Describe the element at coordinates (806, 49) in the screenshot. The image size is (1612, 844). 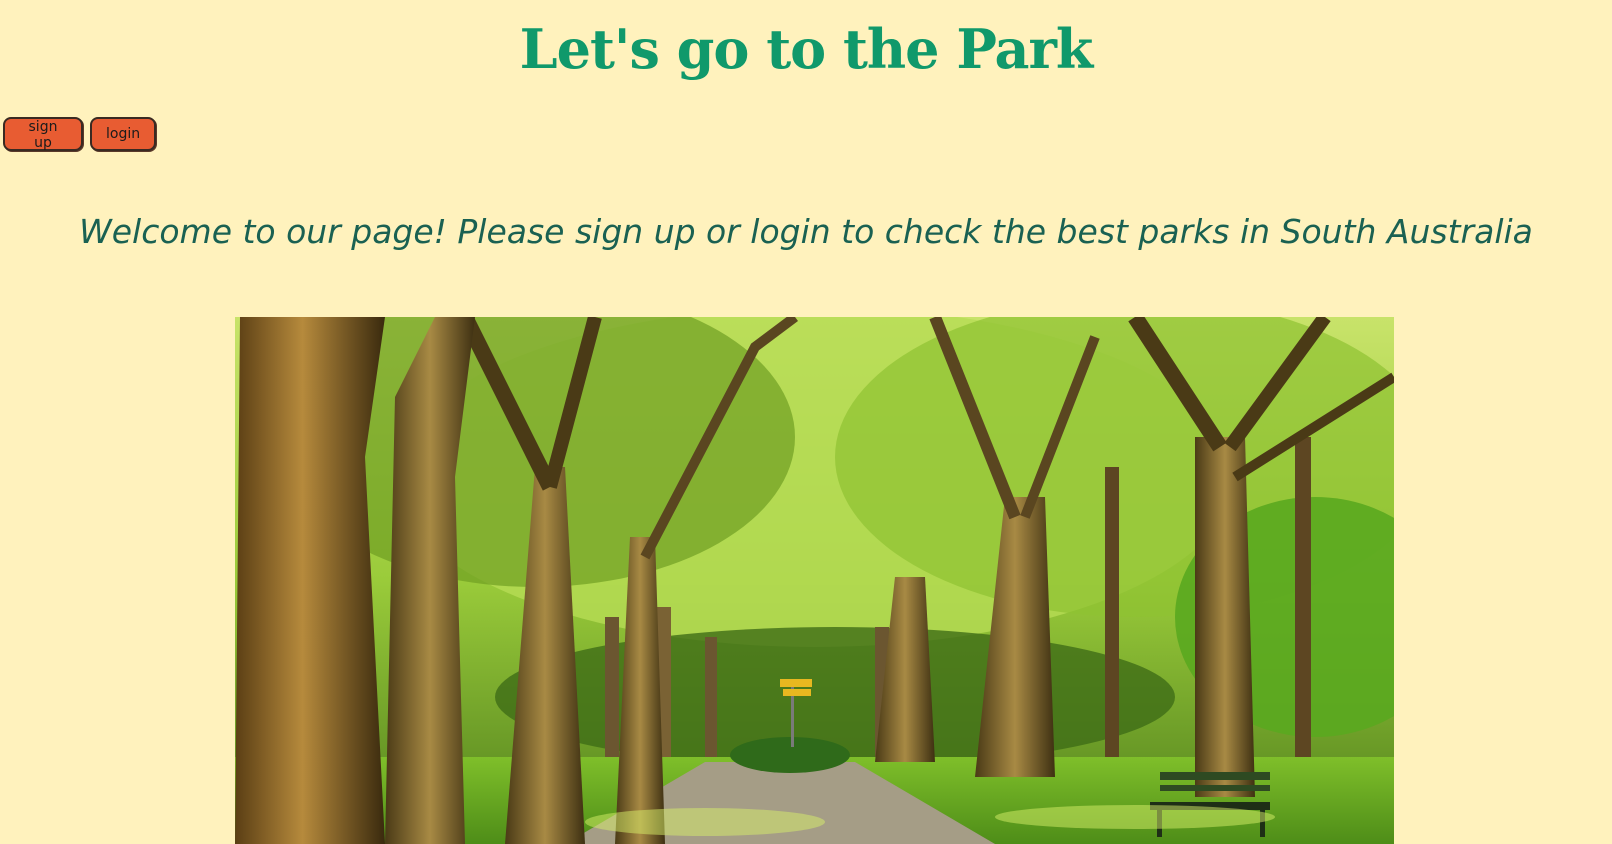
I see `page-title: Let's go to the Park` at that location.